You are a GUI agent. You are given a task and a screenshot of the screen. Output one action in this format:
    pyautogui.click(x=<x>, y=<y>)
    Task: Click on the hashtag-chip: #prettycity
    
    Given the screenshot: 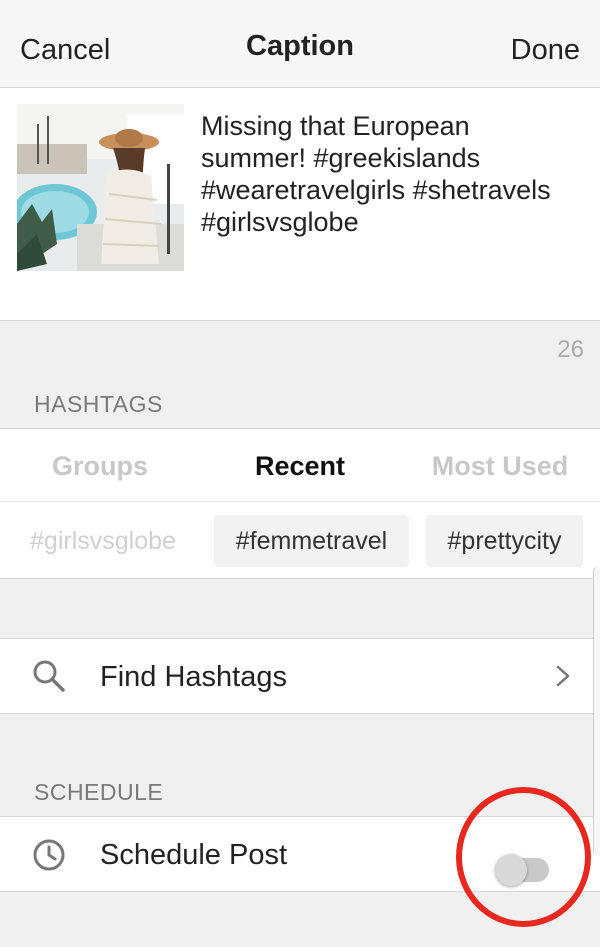 What is the action you would take?
    pyautogui.click(x=504, y=541)
    